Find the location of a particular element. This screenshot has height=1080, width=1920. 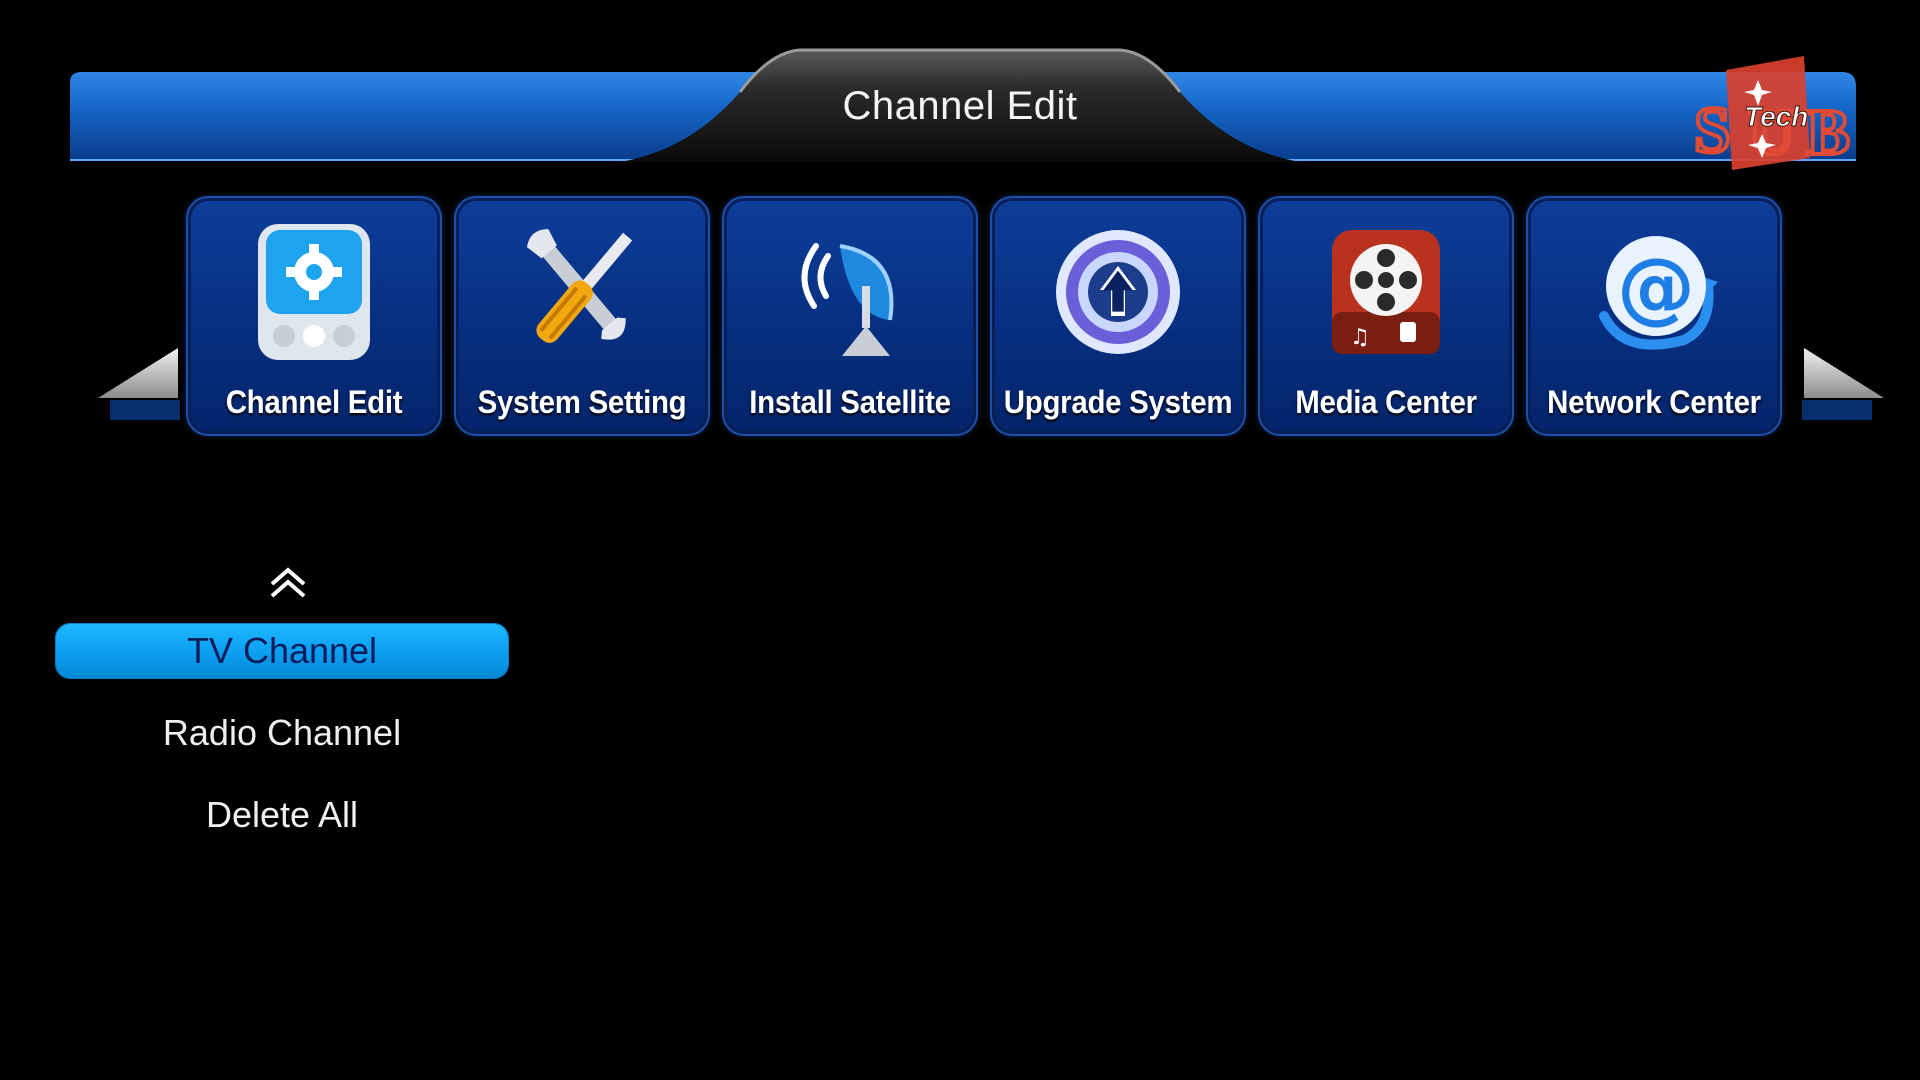

menu-tile-network-center: @ Network Center is located at coordinates (1654, 316).